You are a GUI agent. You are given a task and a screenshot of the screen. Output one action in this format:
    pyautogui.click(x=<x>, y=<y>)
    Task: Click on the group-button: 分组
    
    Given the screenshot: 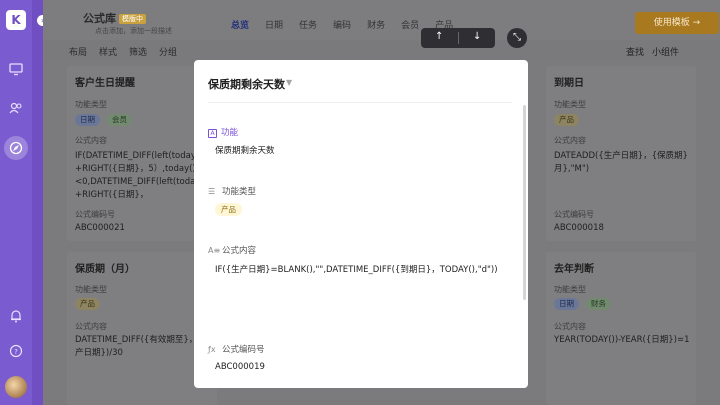 What is the action you would take?
    pyautogui.click(x=168, y=51)
    